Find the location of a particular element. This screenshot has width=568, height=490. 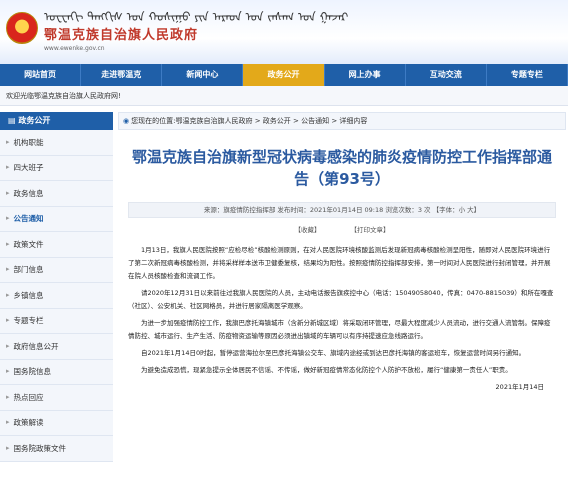

nav-about-ewenki: 走进鄂温克 is located at coordinates (122, 75).